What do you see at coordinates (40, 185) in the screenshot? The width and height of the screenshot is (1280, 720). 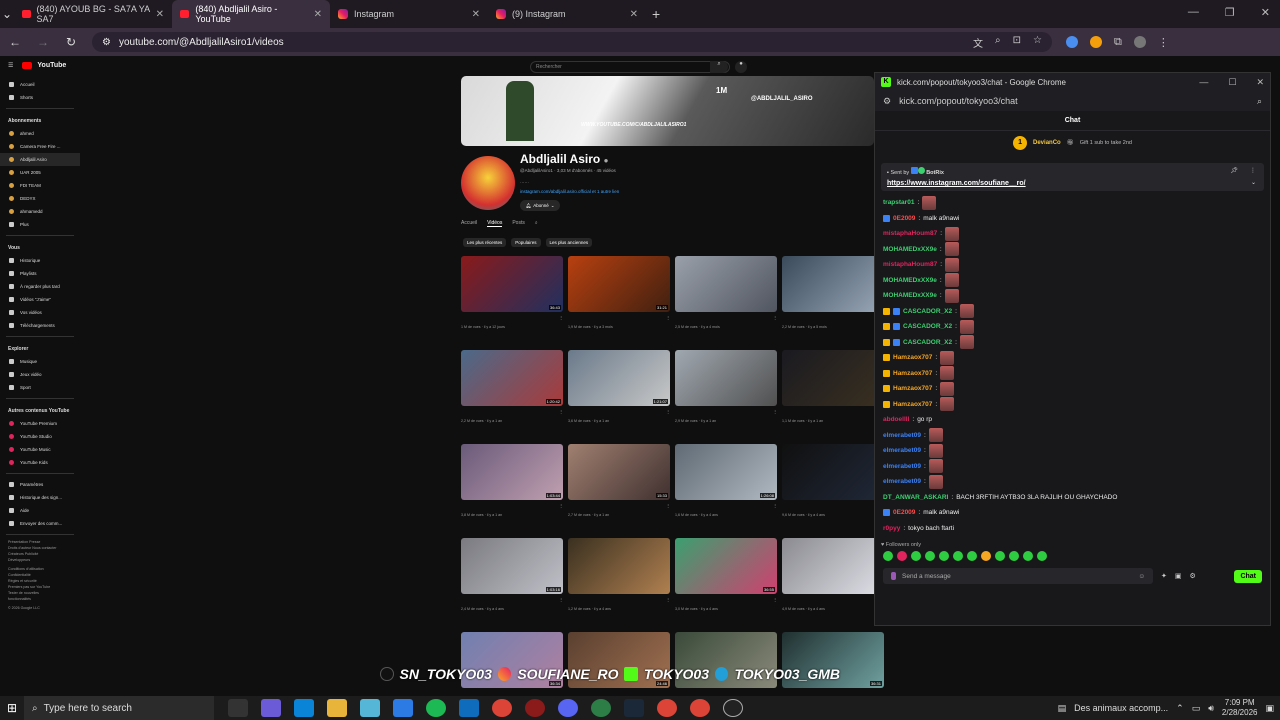 I see `sidebar-item-sub: FDI TEAM` at bounding box center [40, 185].